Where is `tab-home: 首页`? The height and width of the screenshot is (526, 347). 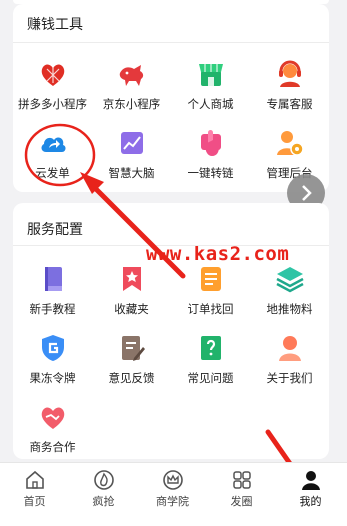
tab-home: 首页 is located at coordinates (34, 489).